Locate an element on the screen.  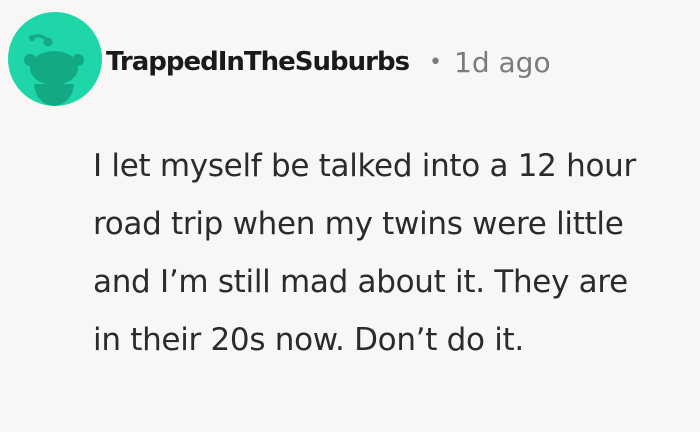
timestamp: 1d ago is located at coordinates (502, 62).